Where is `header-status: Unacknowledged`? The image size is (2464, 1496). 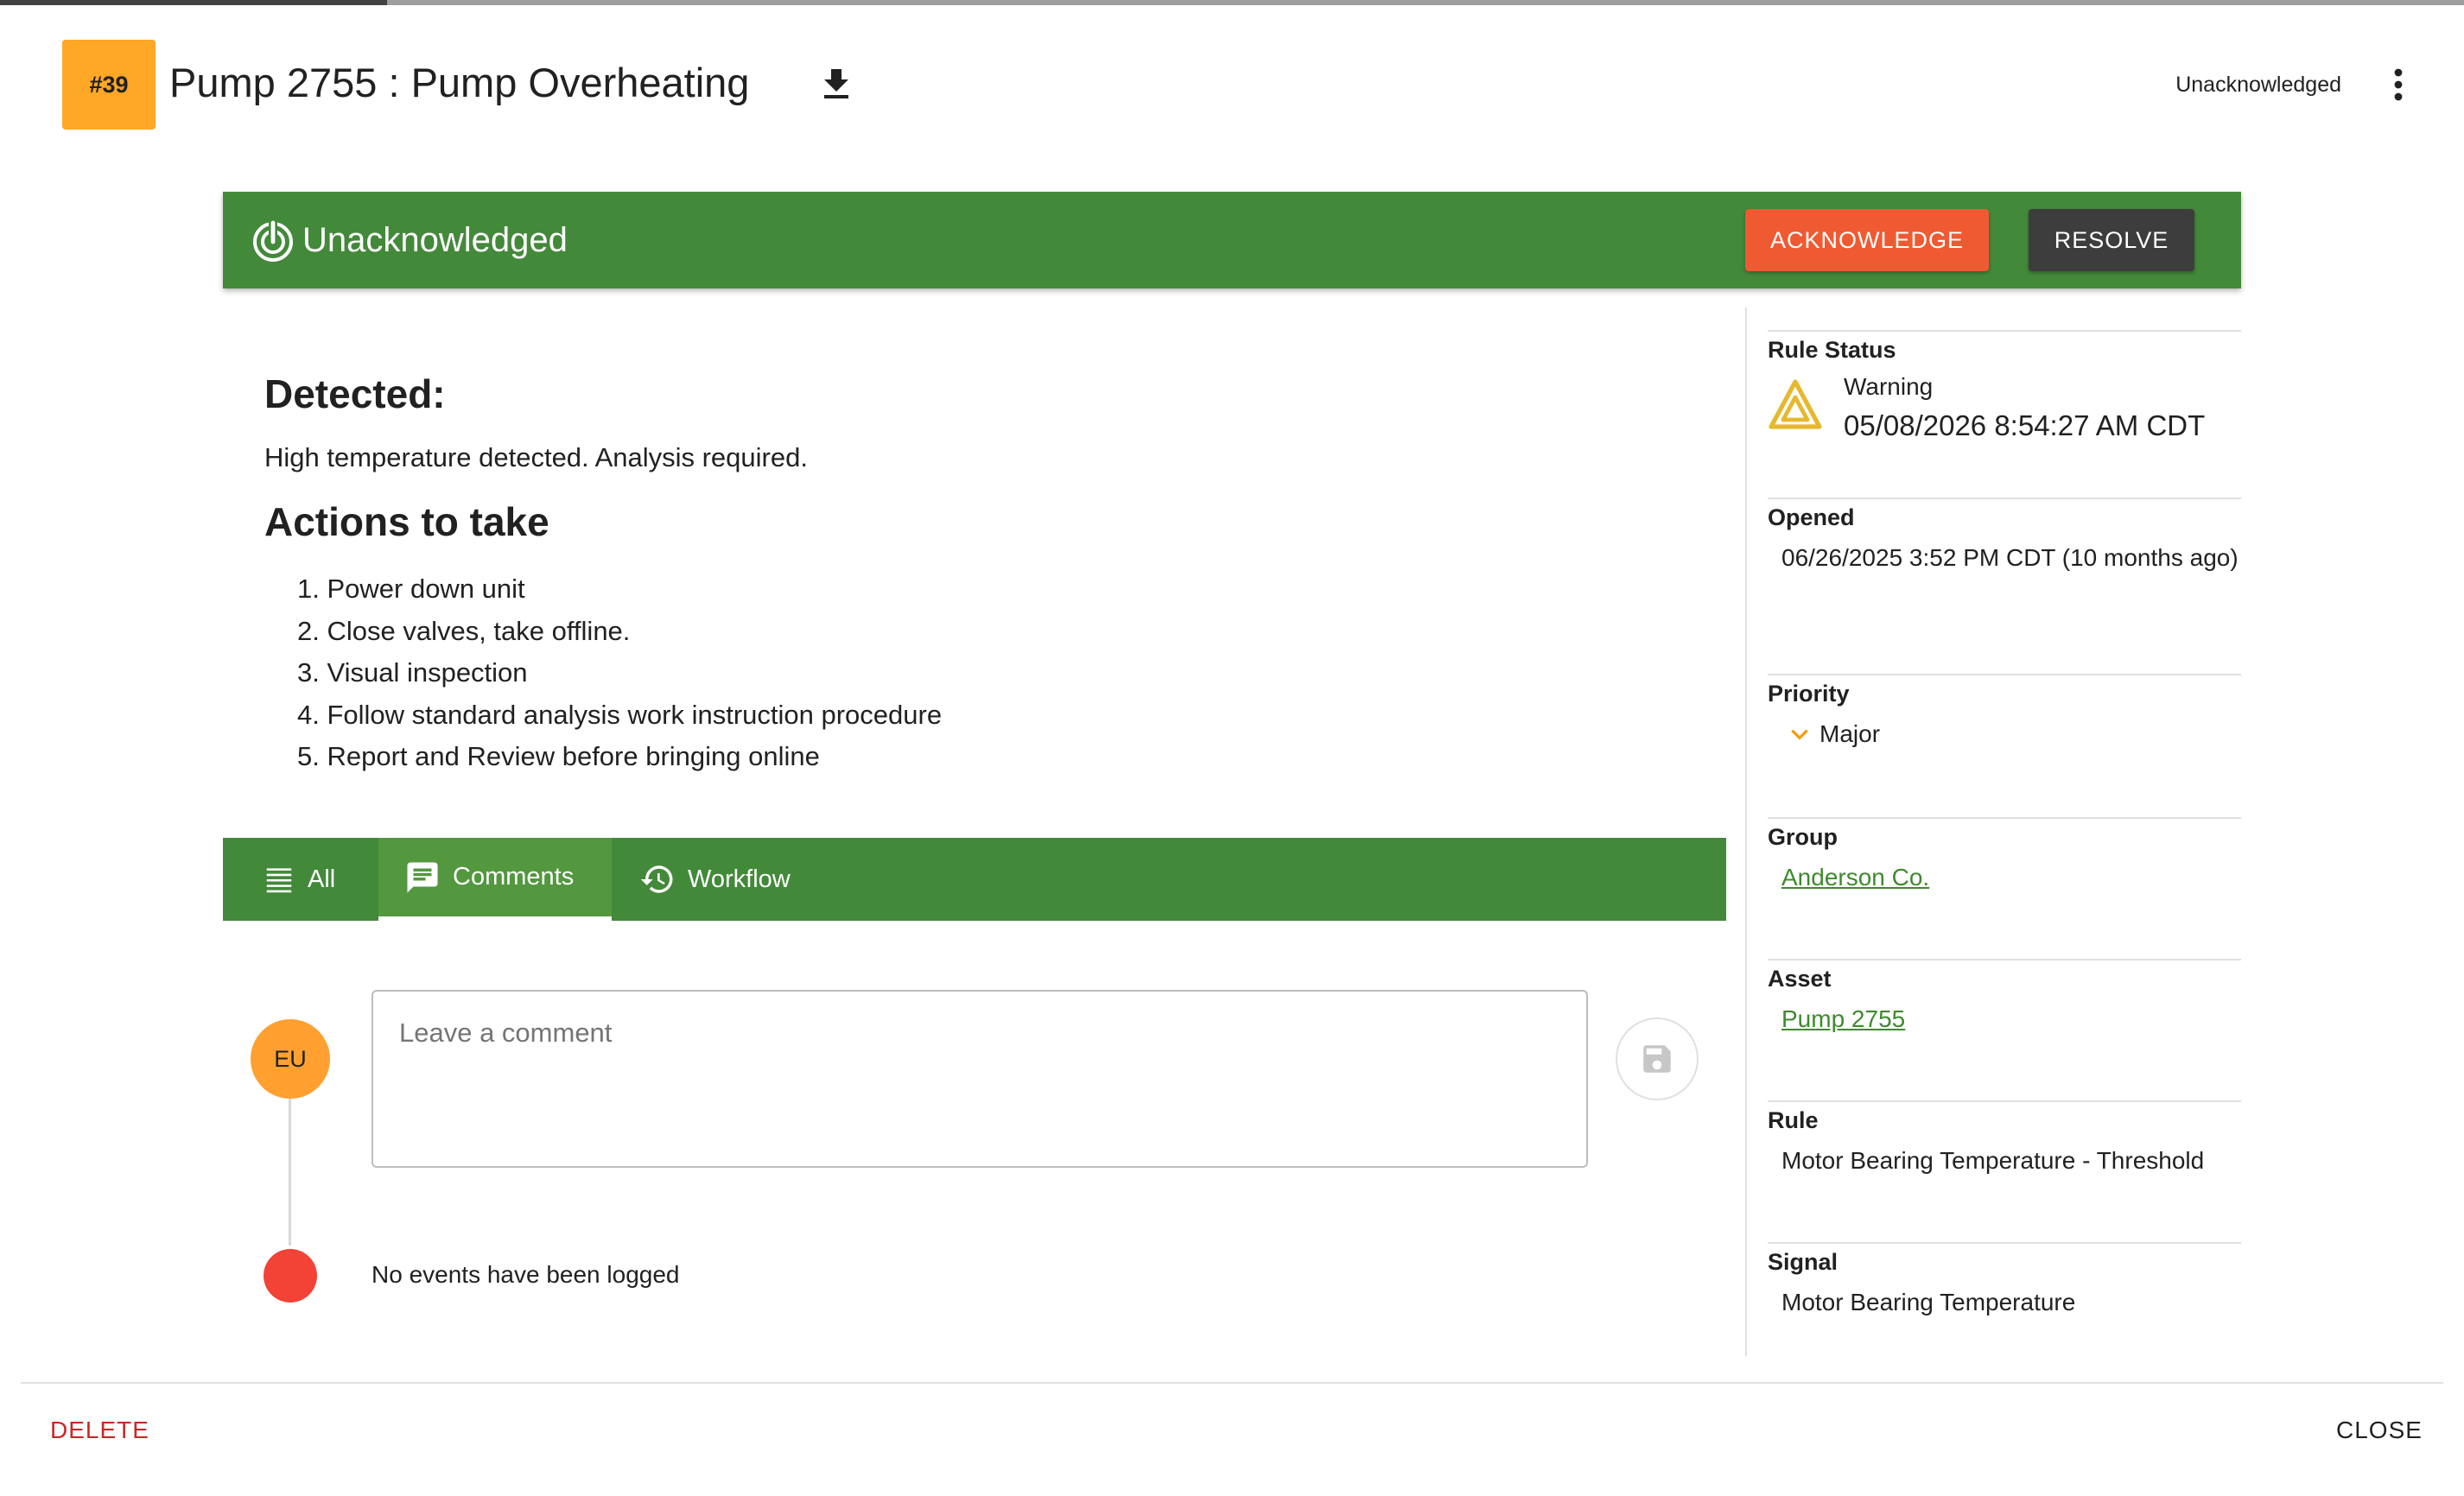 header-status: Unacknowledged is located at coordinates (2258, 85).